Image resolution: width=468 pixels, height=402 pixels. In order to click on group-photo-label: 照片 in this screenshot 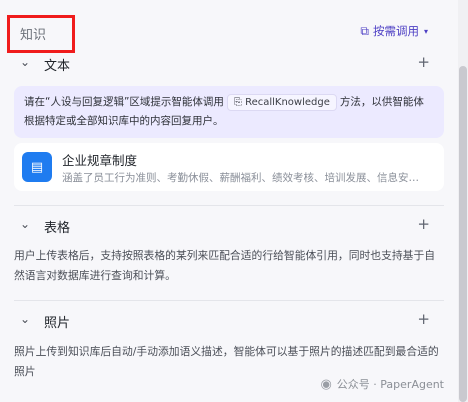, I will do `click(57, 323)`.